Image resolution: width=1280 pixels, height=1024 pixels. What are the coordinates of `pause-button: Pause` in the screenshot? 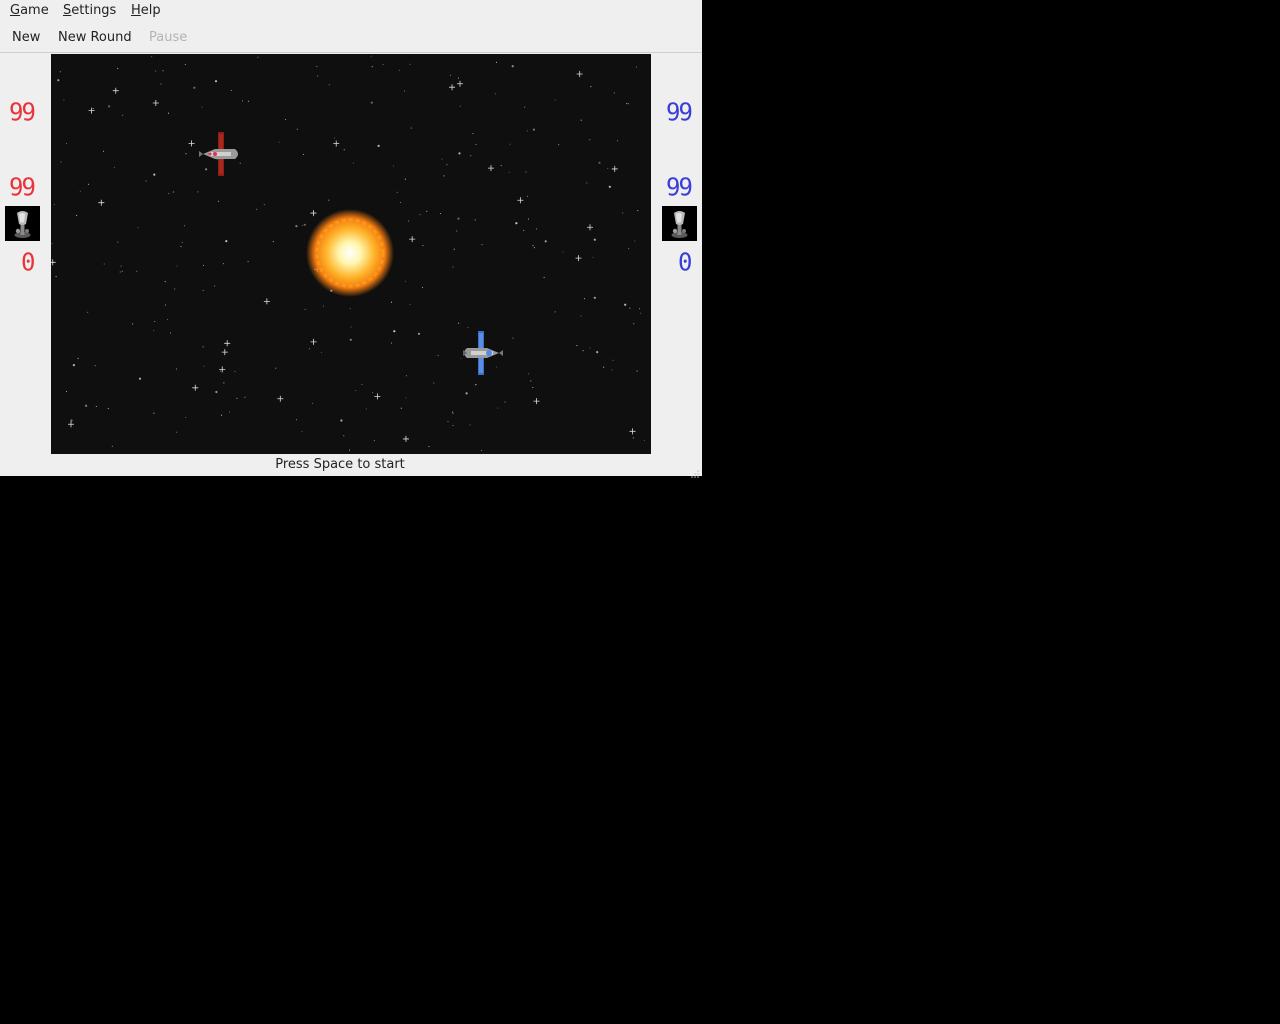 It's located at (168, 37).